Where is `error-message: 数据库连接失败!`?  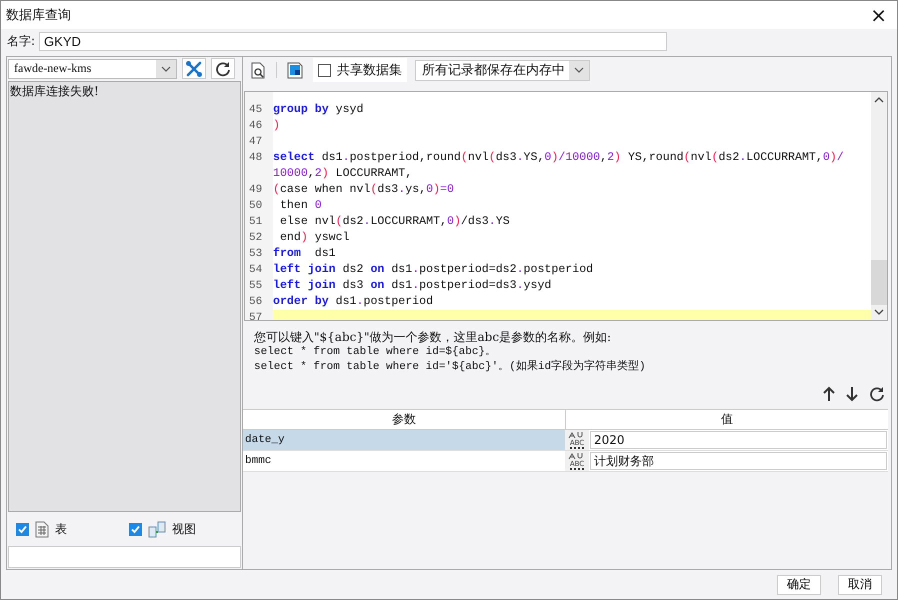 error-message: 数据库连接失败! is located at coordinates (54, 91).